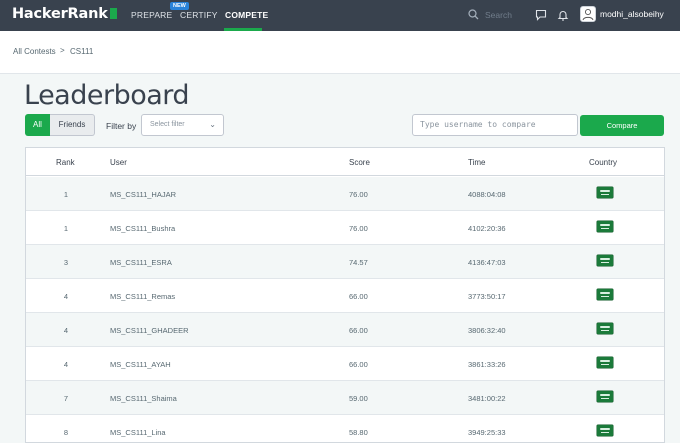  I want to click on table-row: 3 MS_CS111_ESRA 74.57 4136:47:03, so click(345, 262).